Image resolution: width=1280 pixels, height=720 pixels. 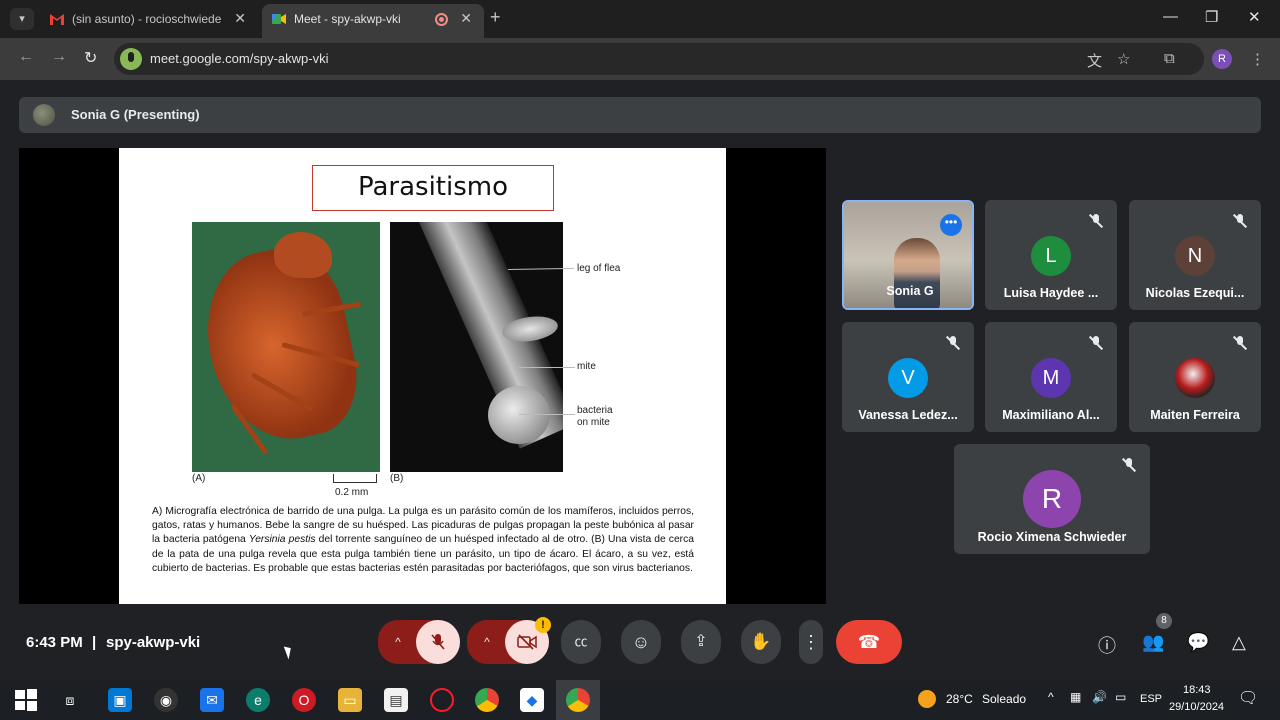 I want to click on participant-avatar: R, so click(x=1052, y=499).